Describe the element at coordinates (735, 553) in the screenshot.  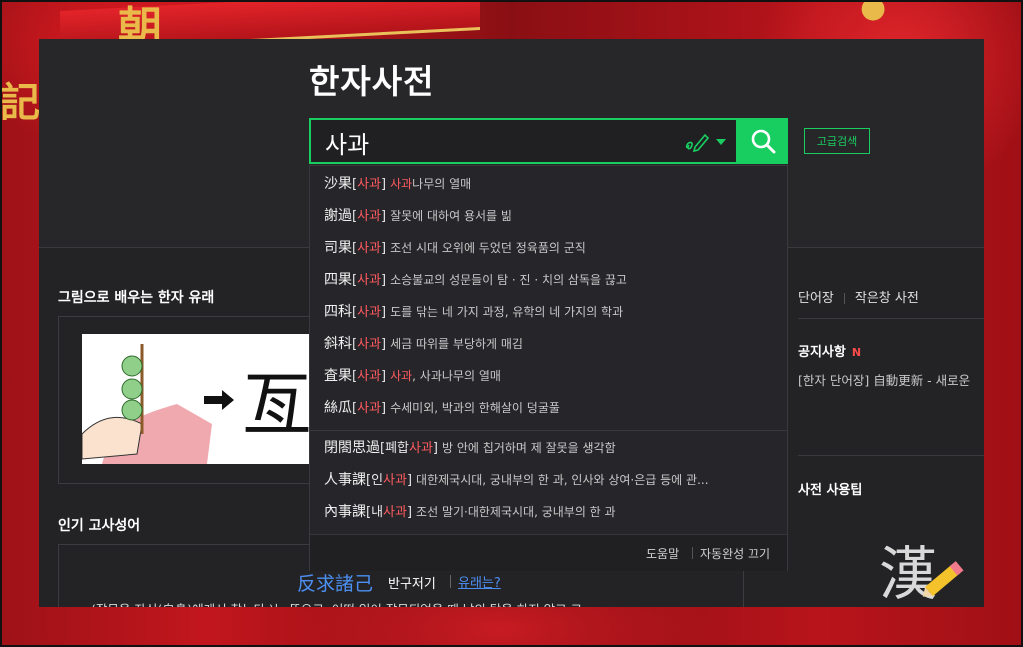
I see `autocomplete-off-button: 자동완성 끄기` at that location.